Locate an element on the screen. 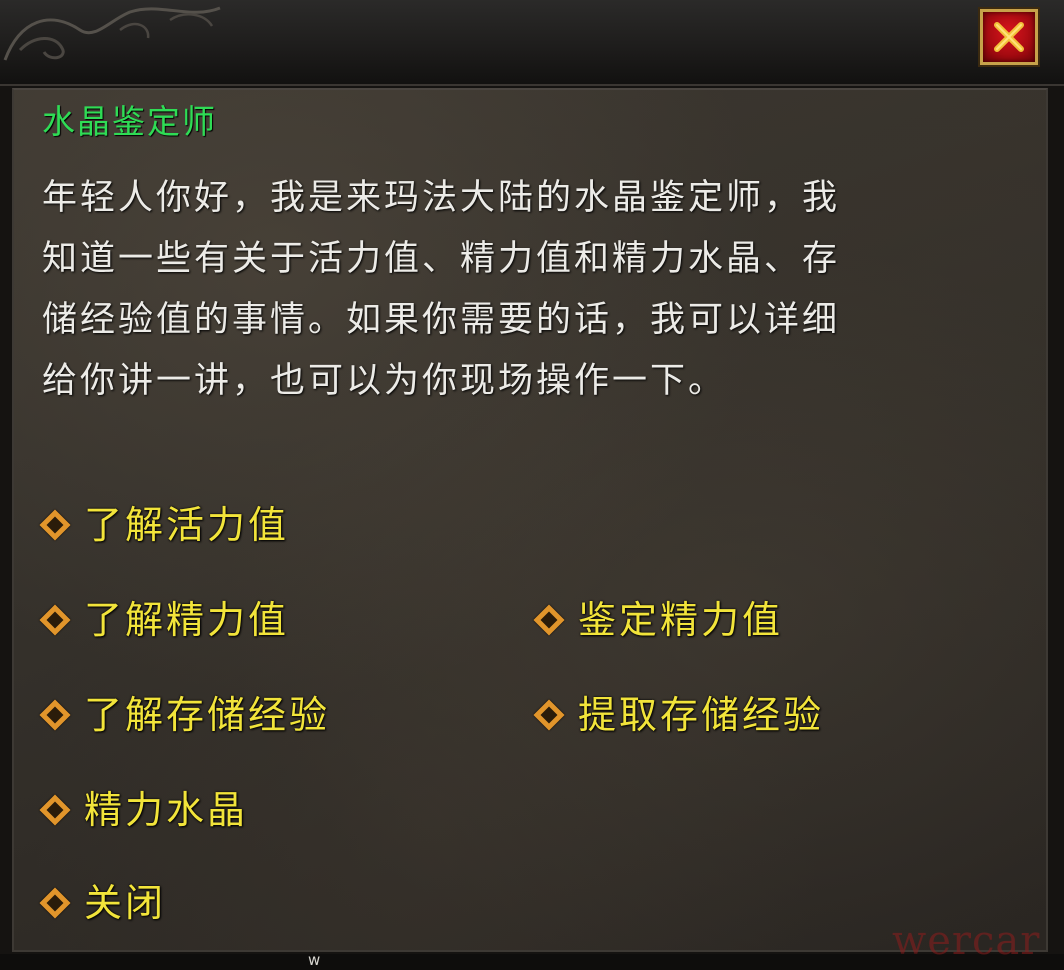  option-learn-energy: 了解精力值 is located at coordinates (161, 620).